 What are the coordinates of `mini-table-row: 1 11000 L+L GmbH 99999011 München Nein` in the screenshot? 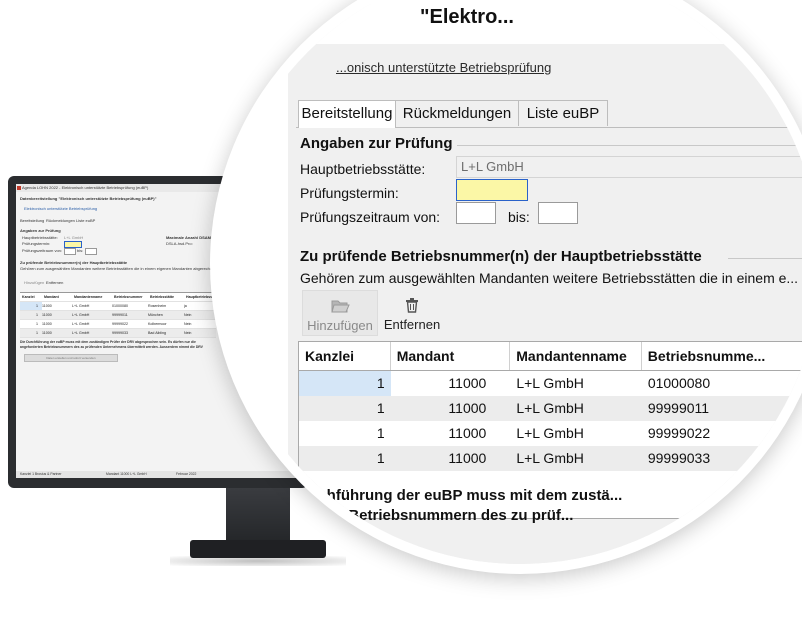 It's located at (118, 315).